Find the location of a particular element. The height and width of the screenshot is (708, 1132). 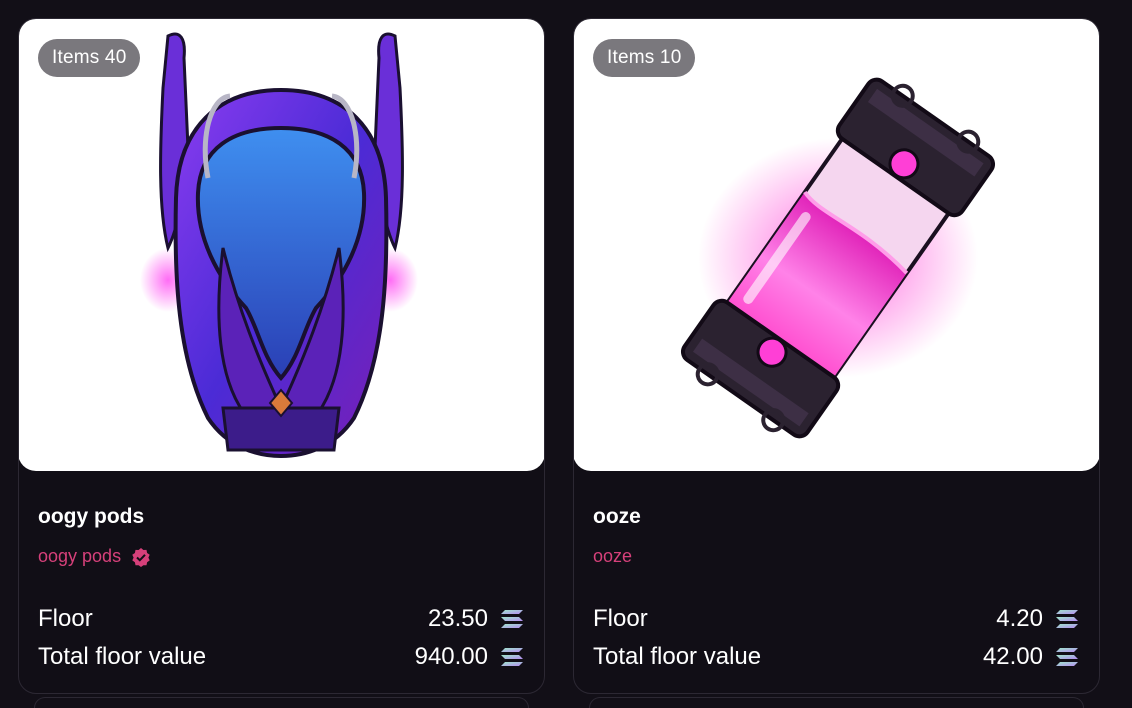

verified-badge-icon is located at coordinates (141, 557).